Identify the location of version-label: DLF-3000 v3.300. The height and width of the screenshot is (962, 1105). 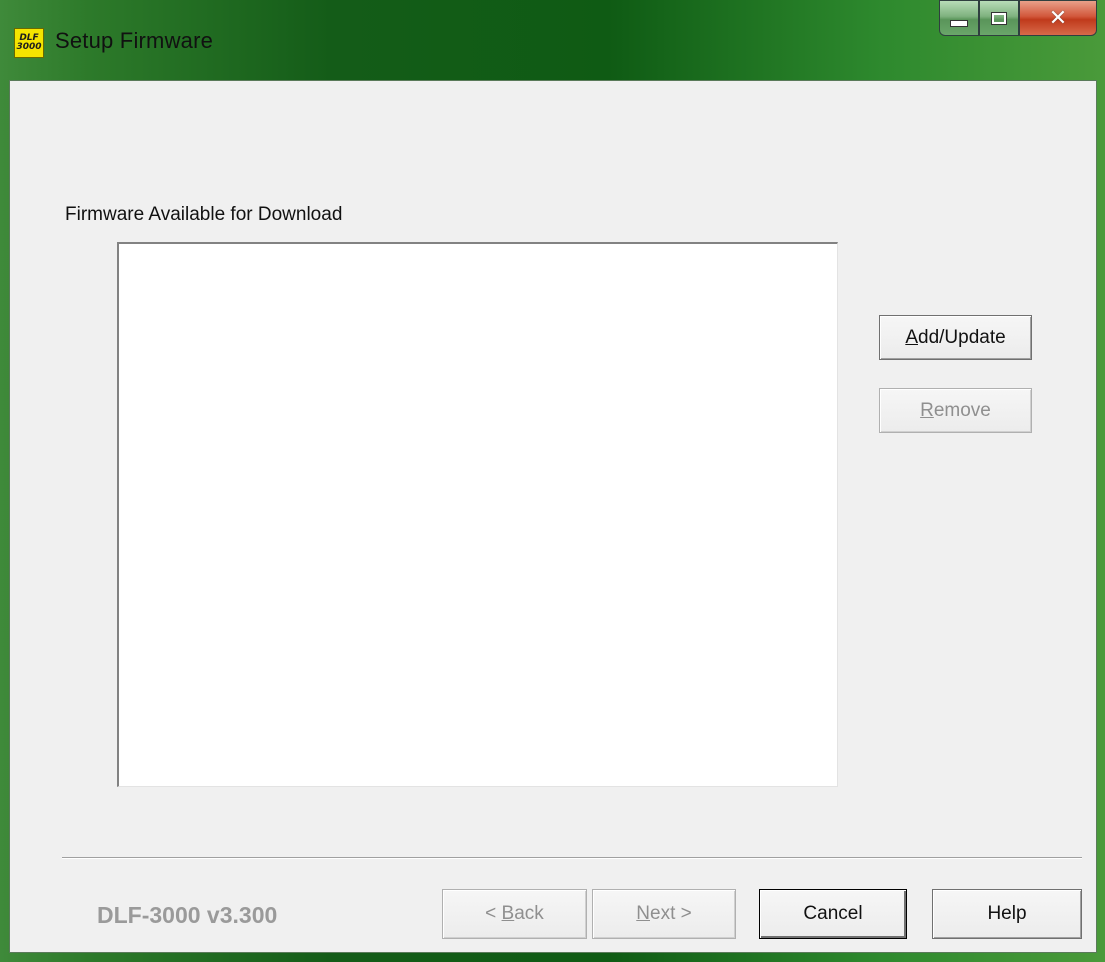
(187, 915).